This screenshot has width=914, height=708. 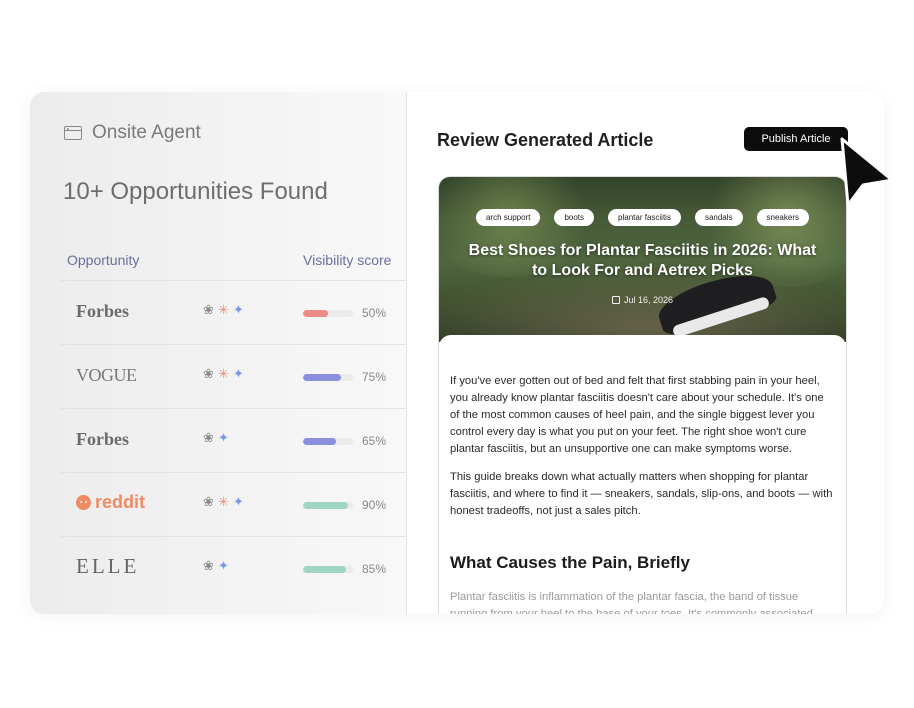 I want to click on visibility-score: 65%, so click(x=374, y=441).